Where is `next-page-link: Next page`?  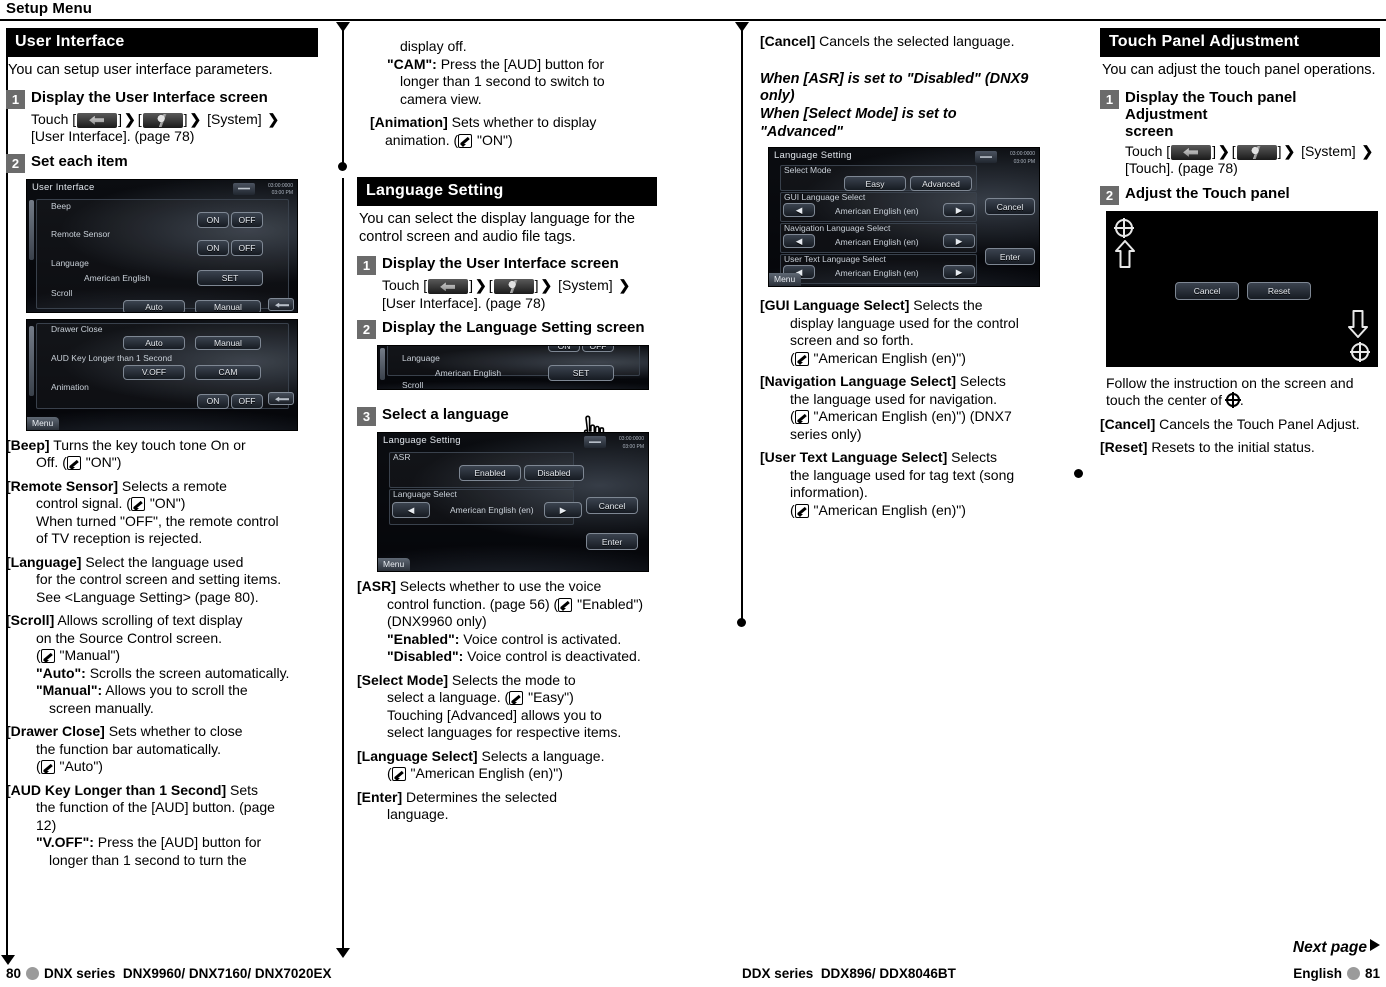 next-page-link: Next page is located at coordinates (1336, 948).